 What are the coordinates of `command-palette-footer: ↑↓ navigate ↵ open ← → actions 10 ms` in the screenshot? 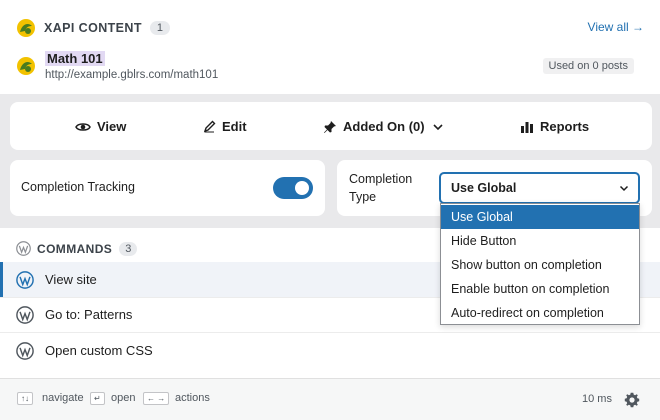 It's located at (330, 399).